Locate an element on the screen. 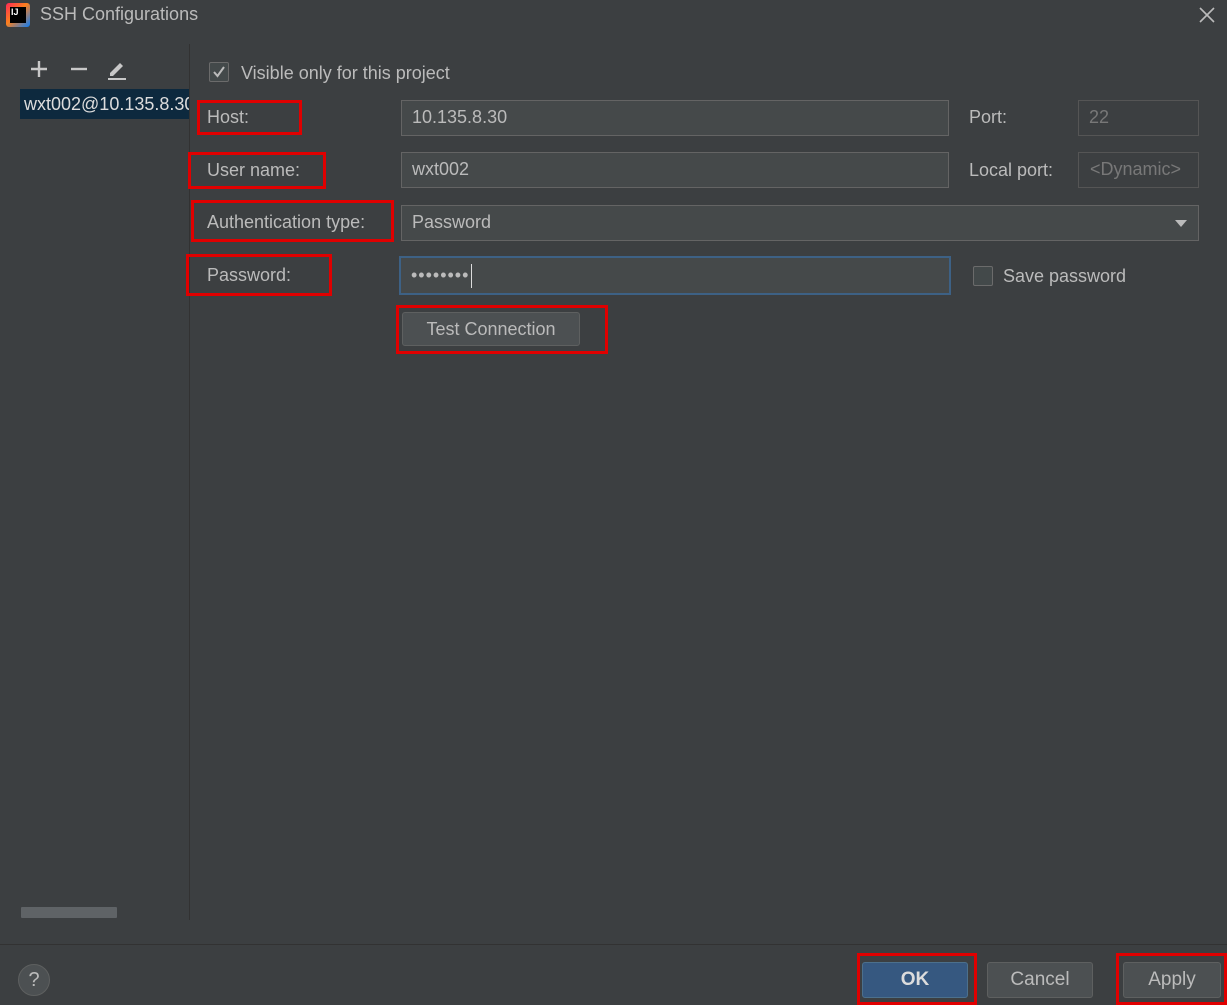 Image resolution: width=1227 pixels, height=1005 pixels. footer-separator is located at coordinates (613, 944).